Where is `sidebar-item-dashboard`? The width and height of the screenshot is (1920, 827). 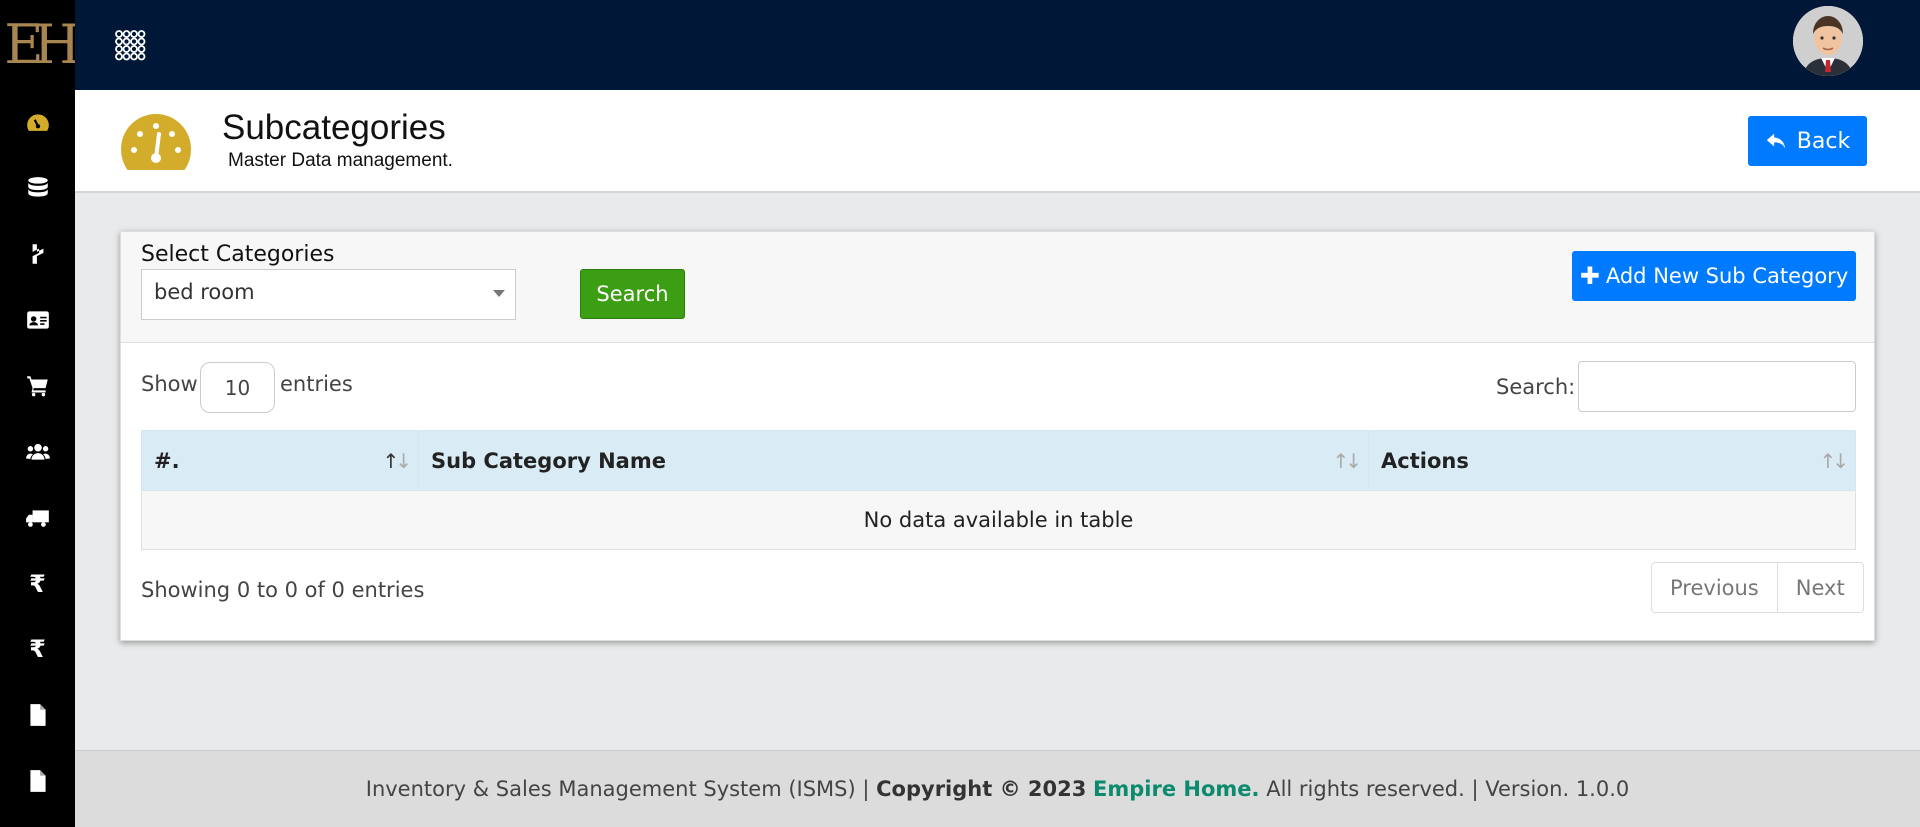 sidebar-item-dashboard is located at coordinates (37, 123).